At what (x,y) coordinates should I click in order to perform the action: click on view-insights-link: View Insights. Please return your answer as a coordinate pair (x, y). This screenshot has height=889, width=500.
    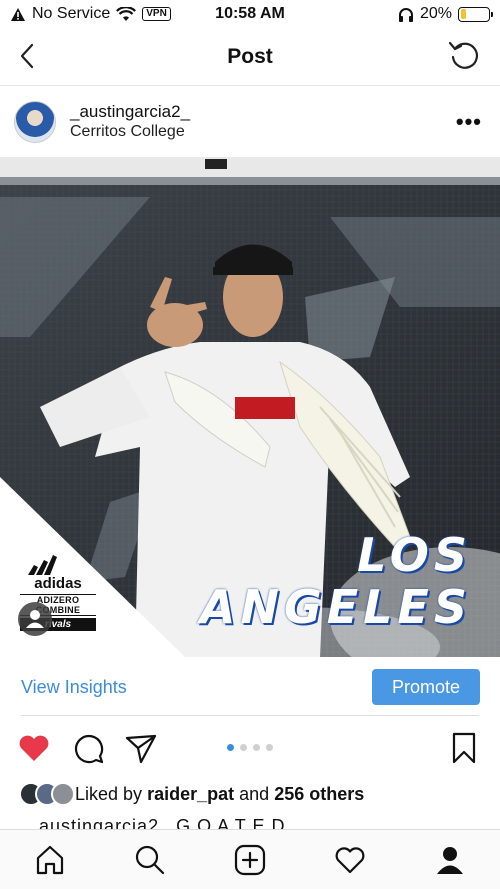
    Looking at the image, I should click on (74, 687).